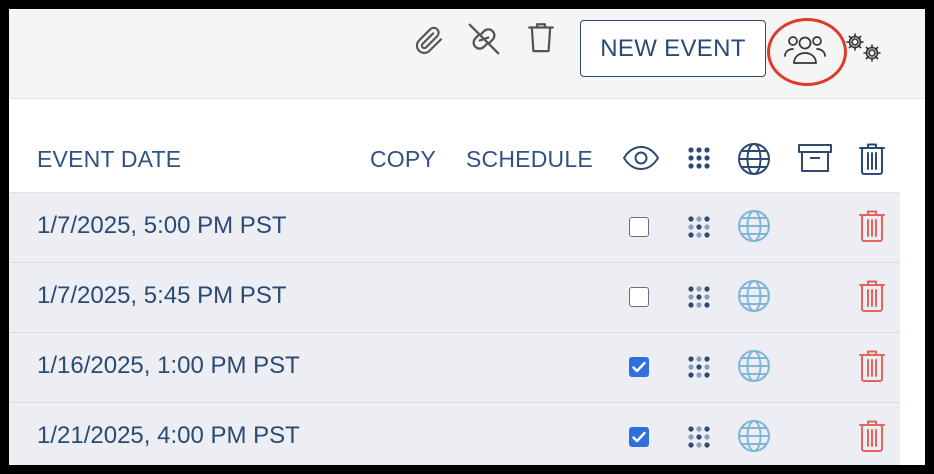  What do you see at coordinates (641, 160) in the screenshot?
I see `eye-icon` at bounding box center [641, 160].